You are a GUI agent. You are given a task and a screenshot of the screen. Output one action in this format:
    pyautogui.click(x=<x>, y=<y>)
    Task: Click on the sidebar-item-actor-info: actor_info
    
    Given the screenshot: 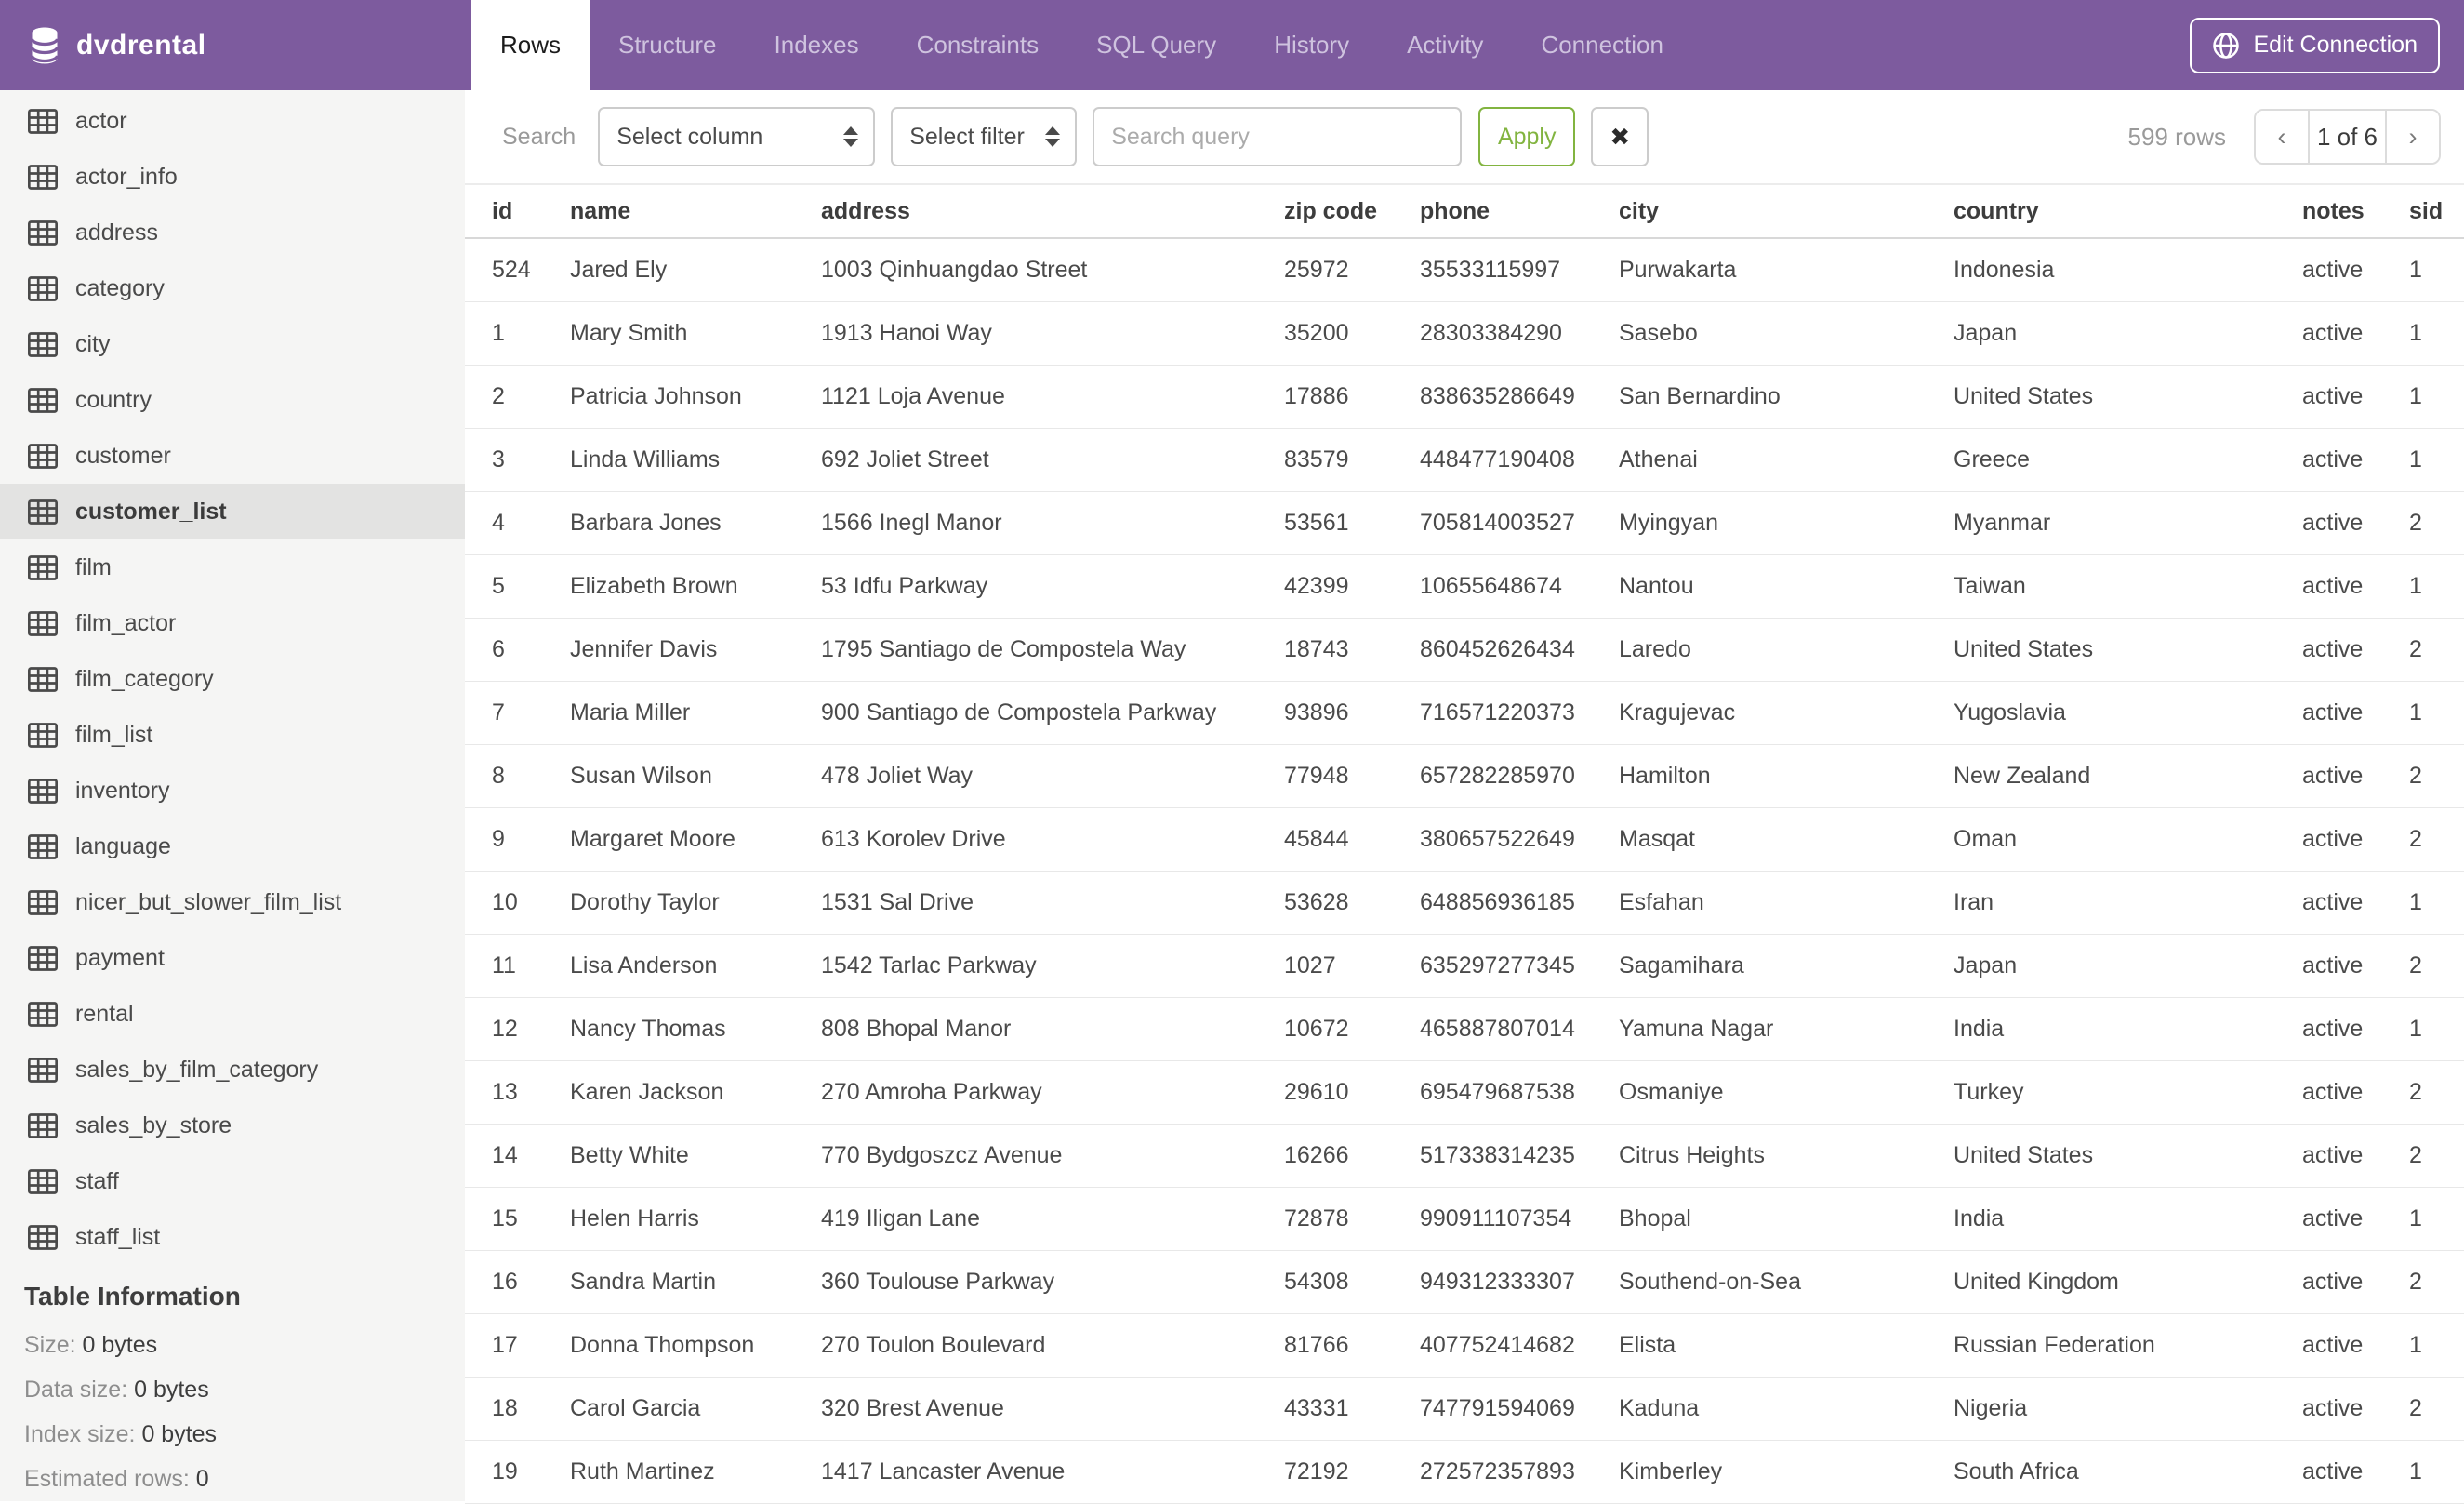 What is the action you would take?
    pyautogui.click(x=232, y=177)
    